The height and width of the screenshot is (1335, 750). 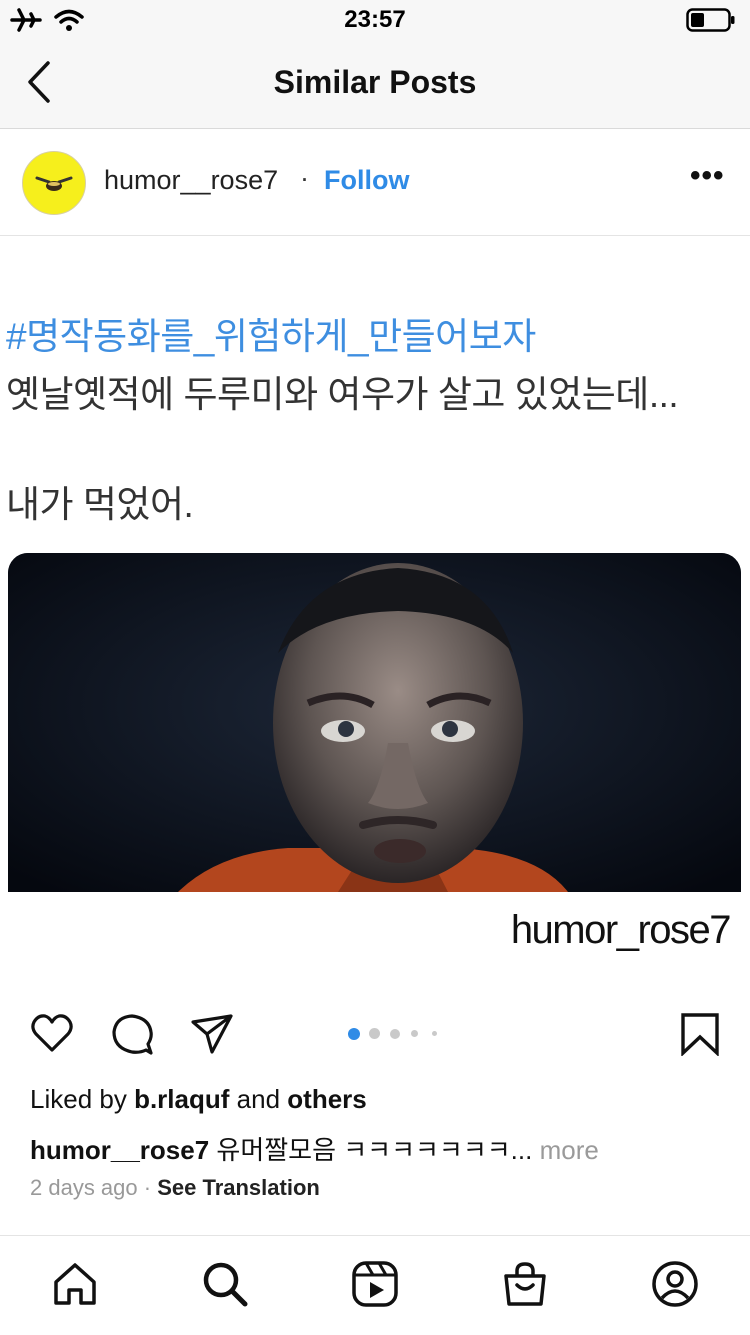 What do you see at coordinates (84, 1187) in the screenshot?
I see `post-timestamp: 2 days ago` at bounding box center [84, 1187].